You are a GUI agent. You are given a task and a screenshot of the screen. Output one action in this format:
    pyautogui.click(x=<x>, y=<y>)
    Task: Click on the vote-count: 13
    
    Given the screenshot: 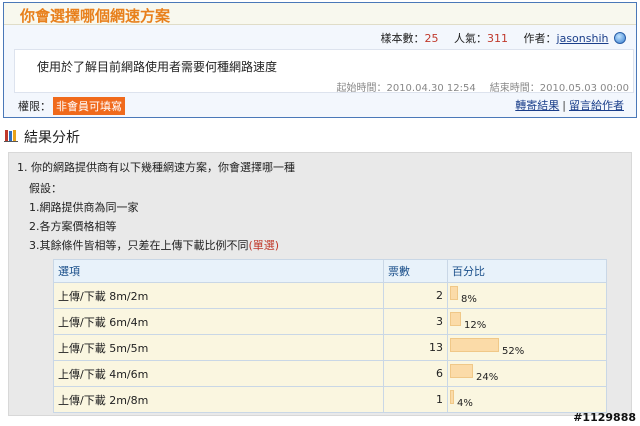 What is the action you would take?
    pyautogui.click(x=415, y=347)
    